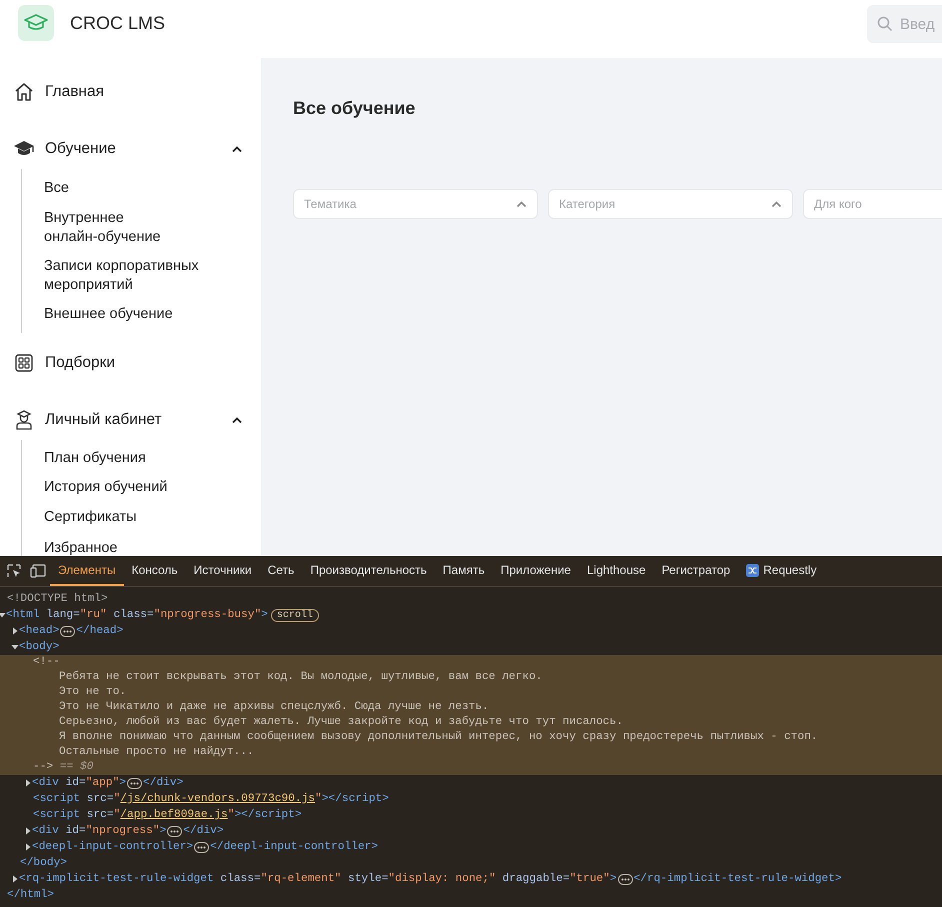 This screenshot has width=942, height=907. What do you see at coordinates (217, 799) in the screenshot?
I see `source-link: /js/chunk-vendors.09773c90.js` at bounding box center [217, 799].